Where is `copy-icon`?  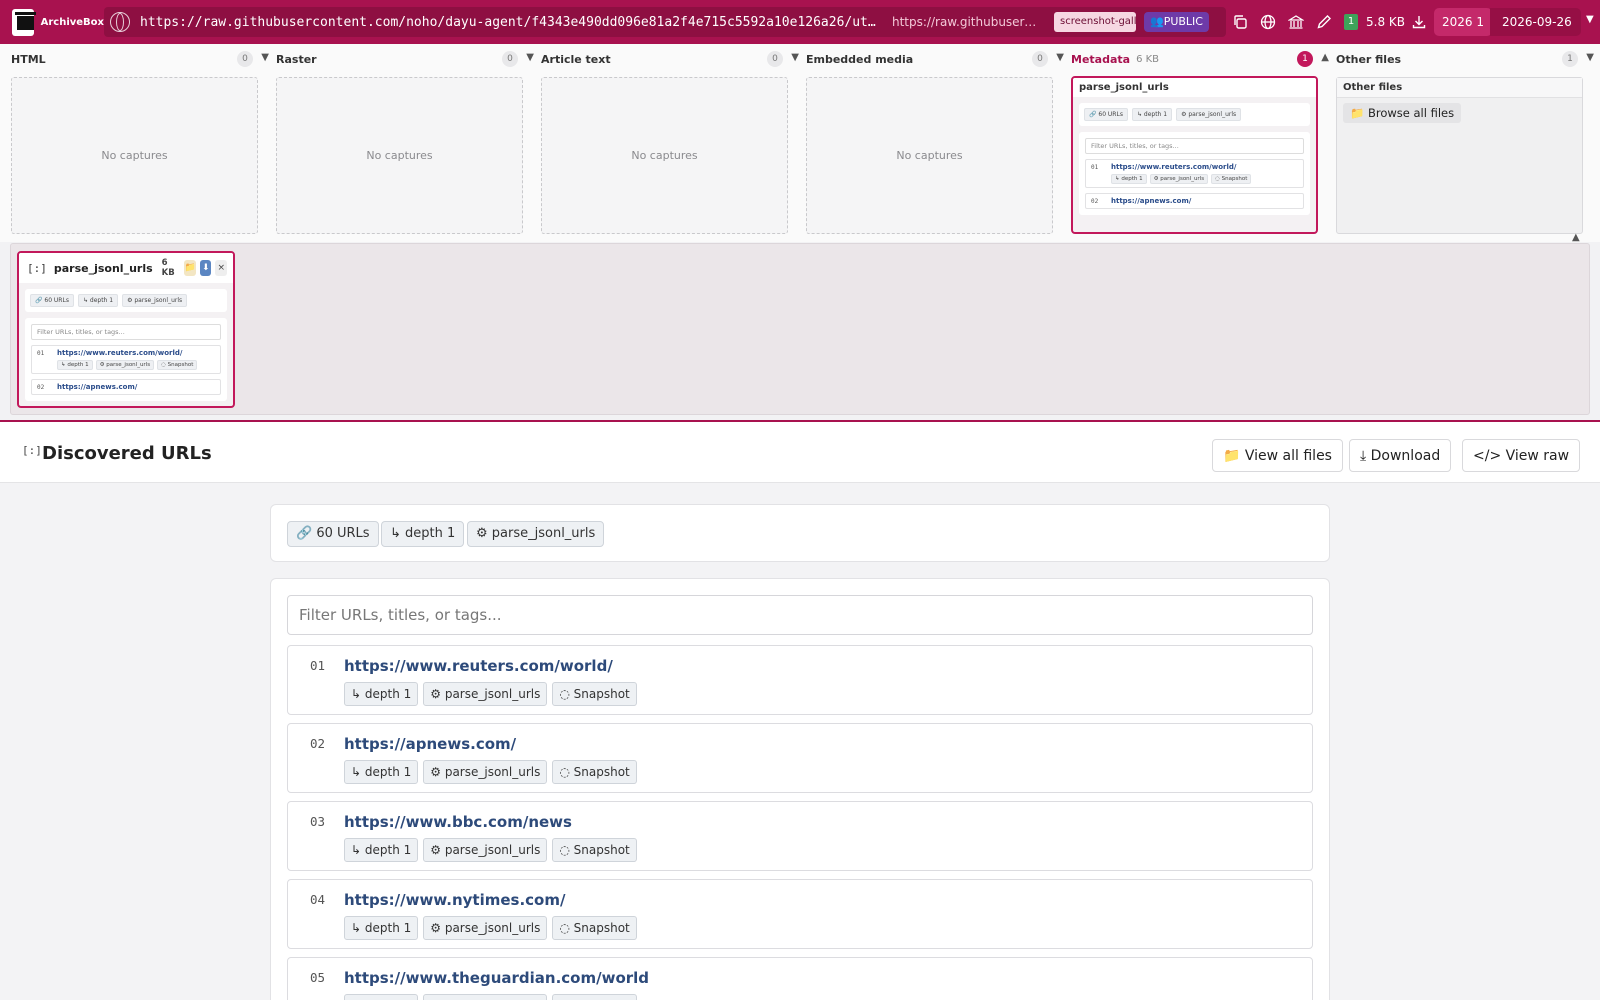
copy-icon is located at coordinates (1240, 22).